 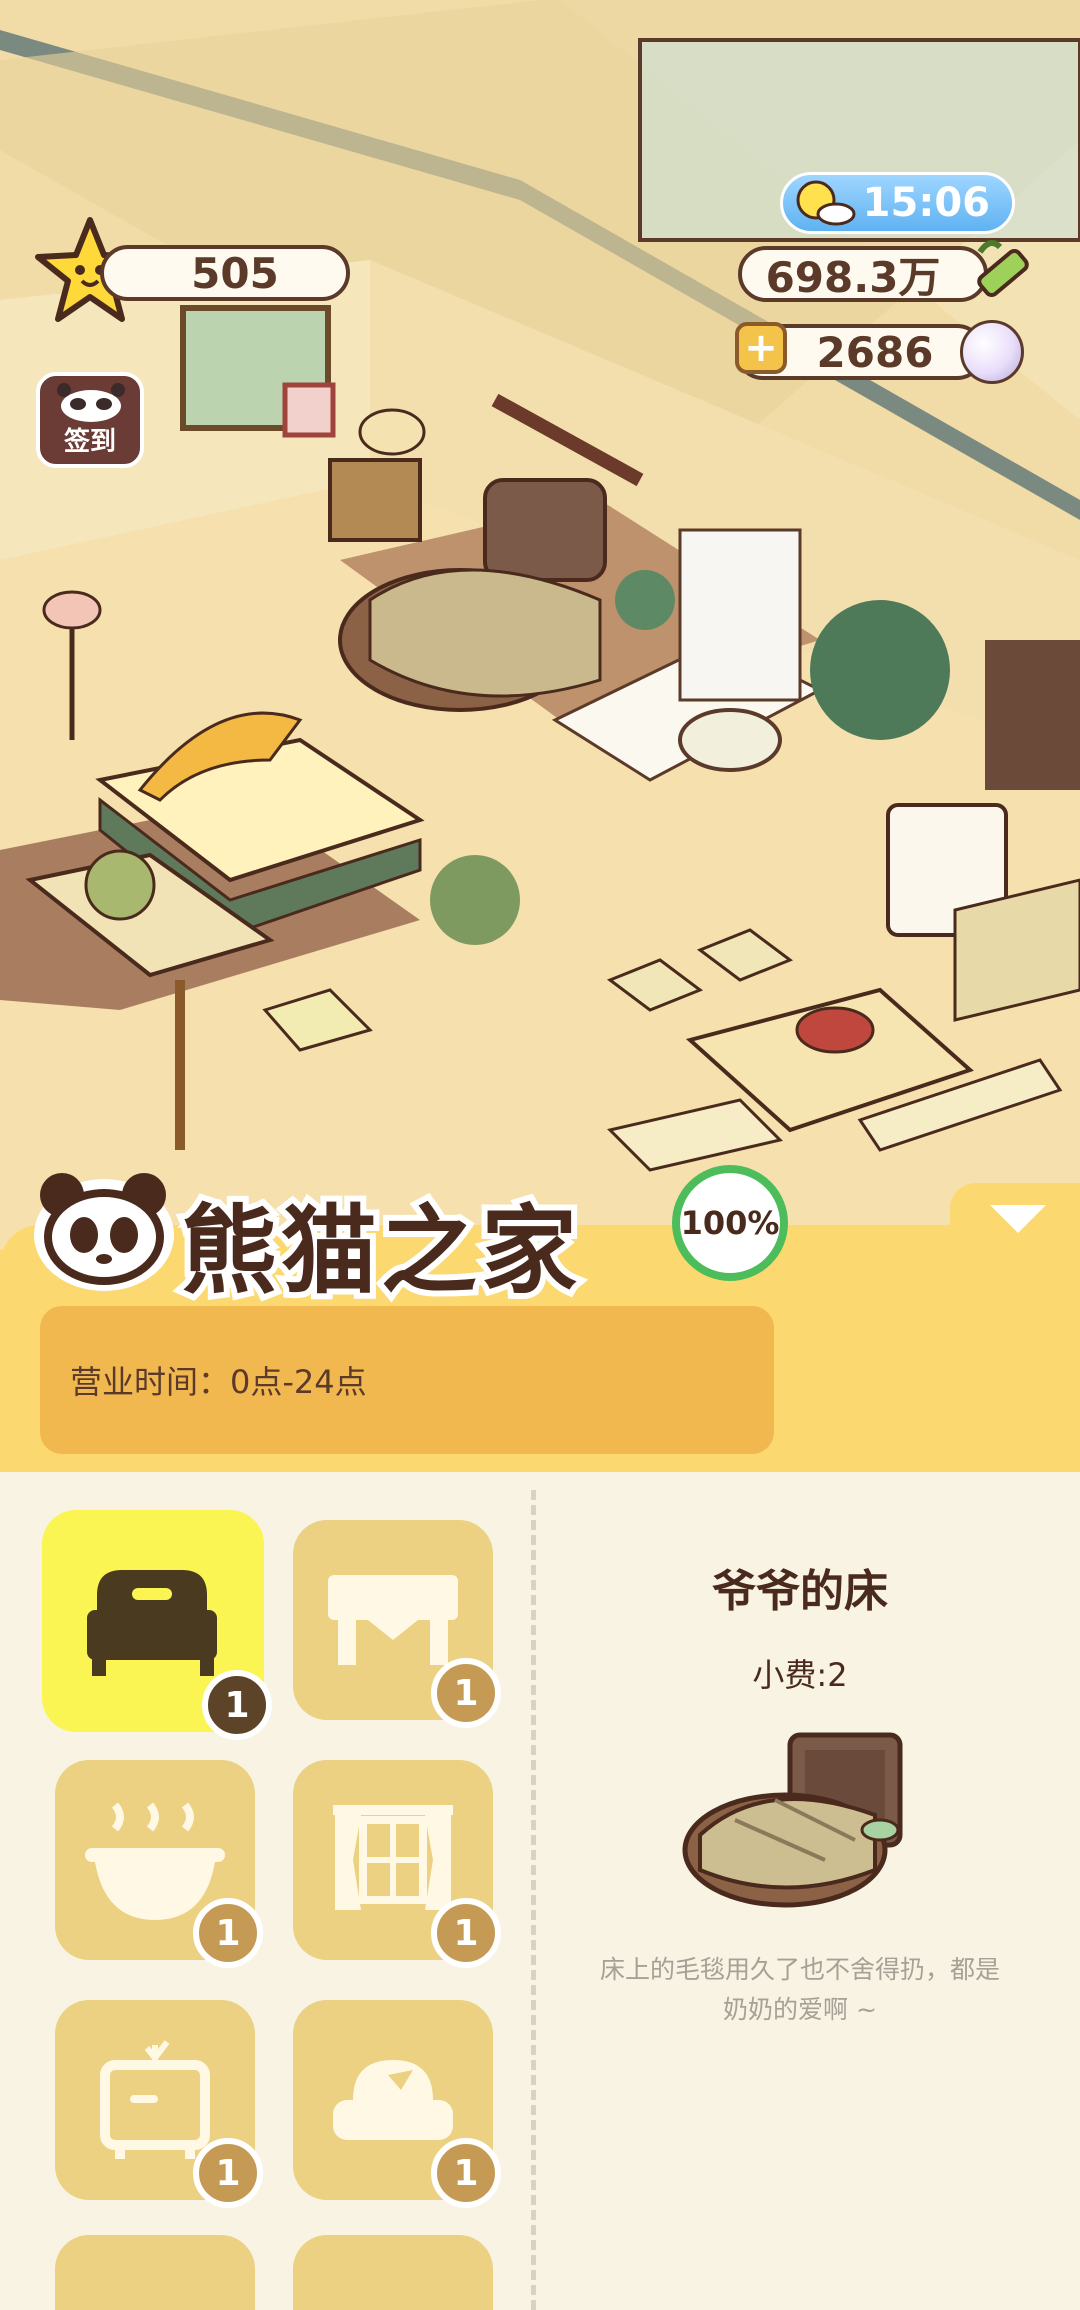 I want to click on item-name: 爷爷的床, so click(x=800, y=1591).